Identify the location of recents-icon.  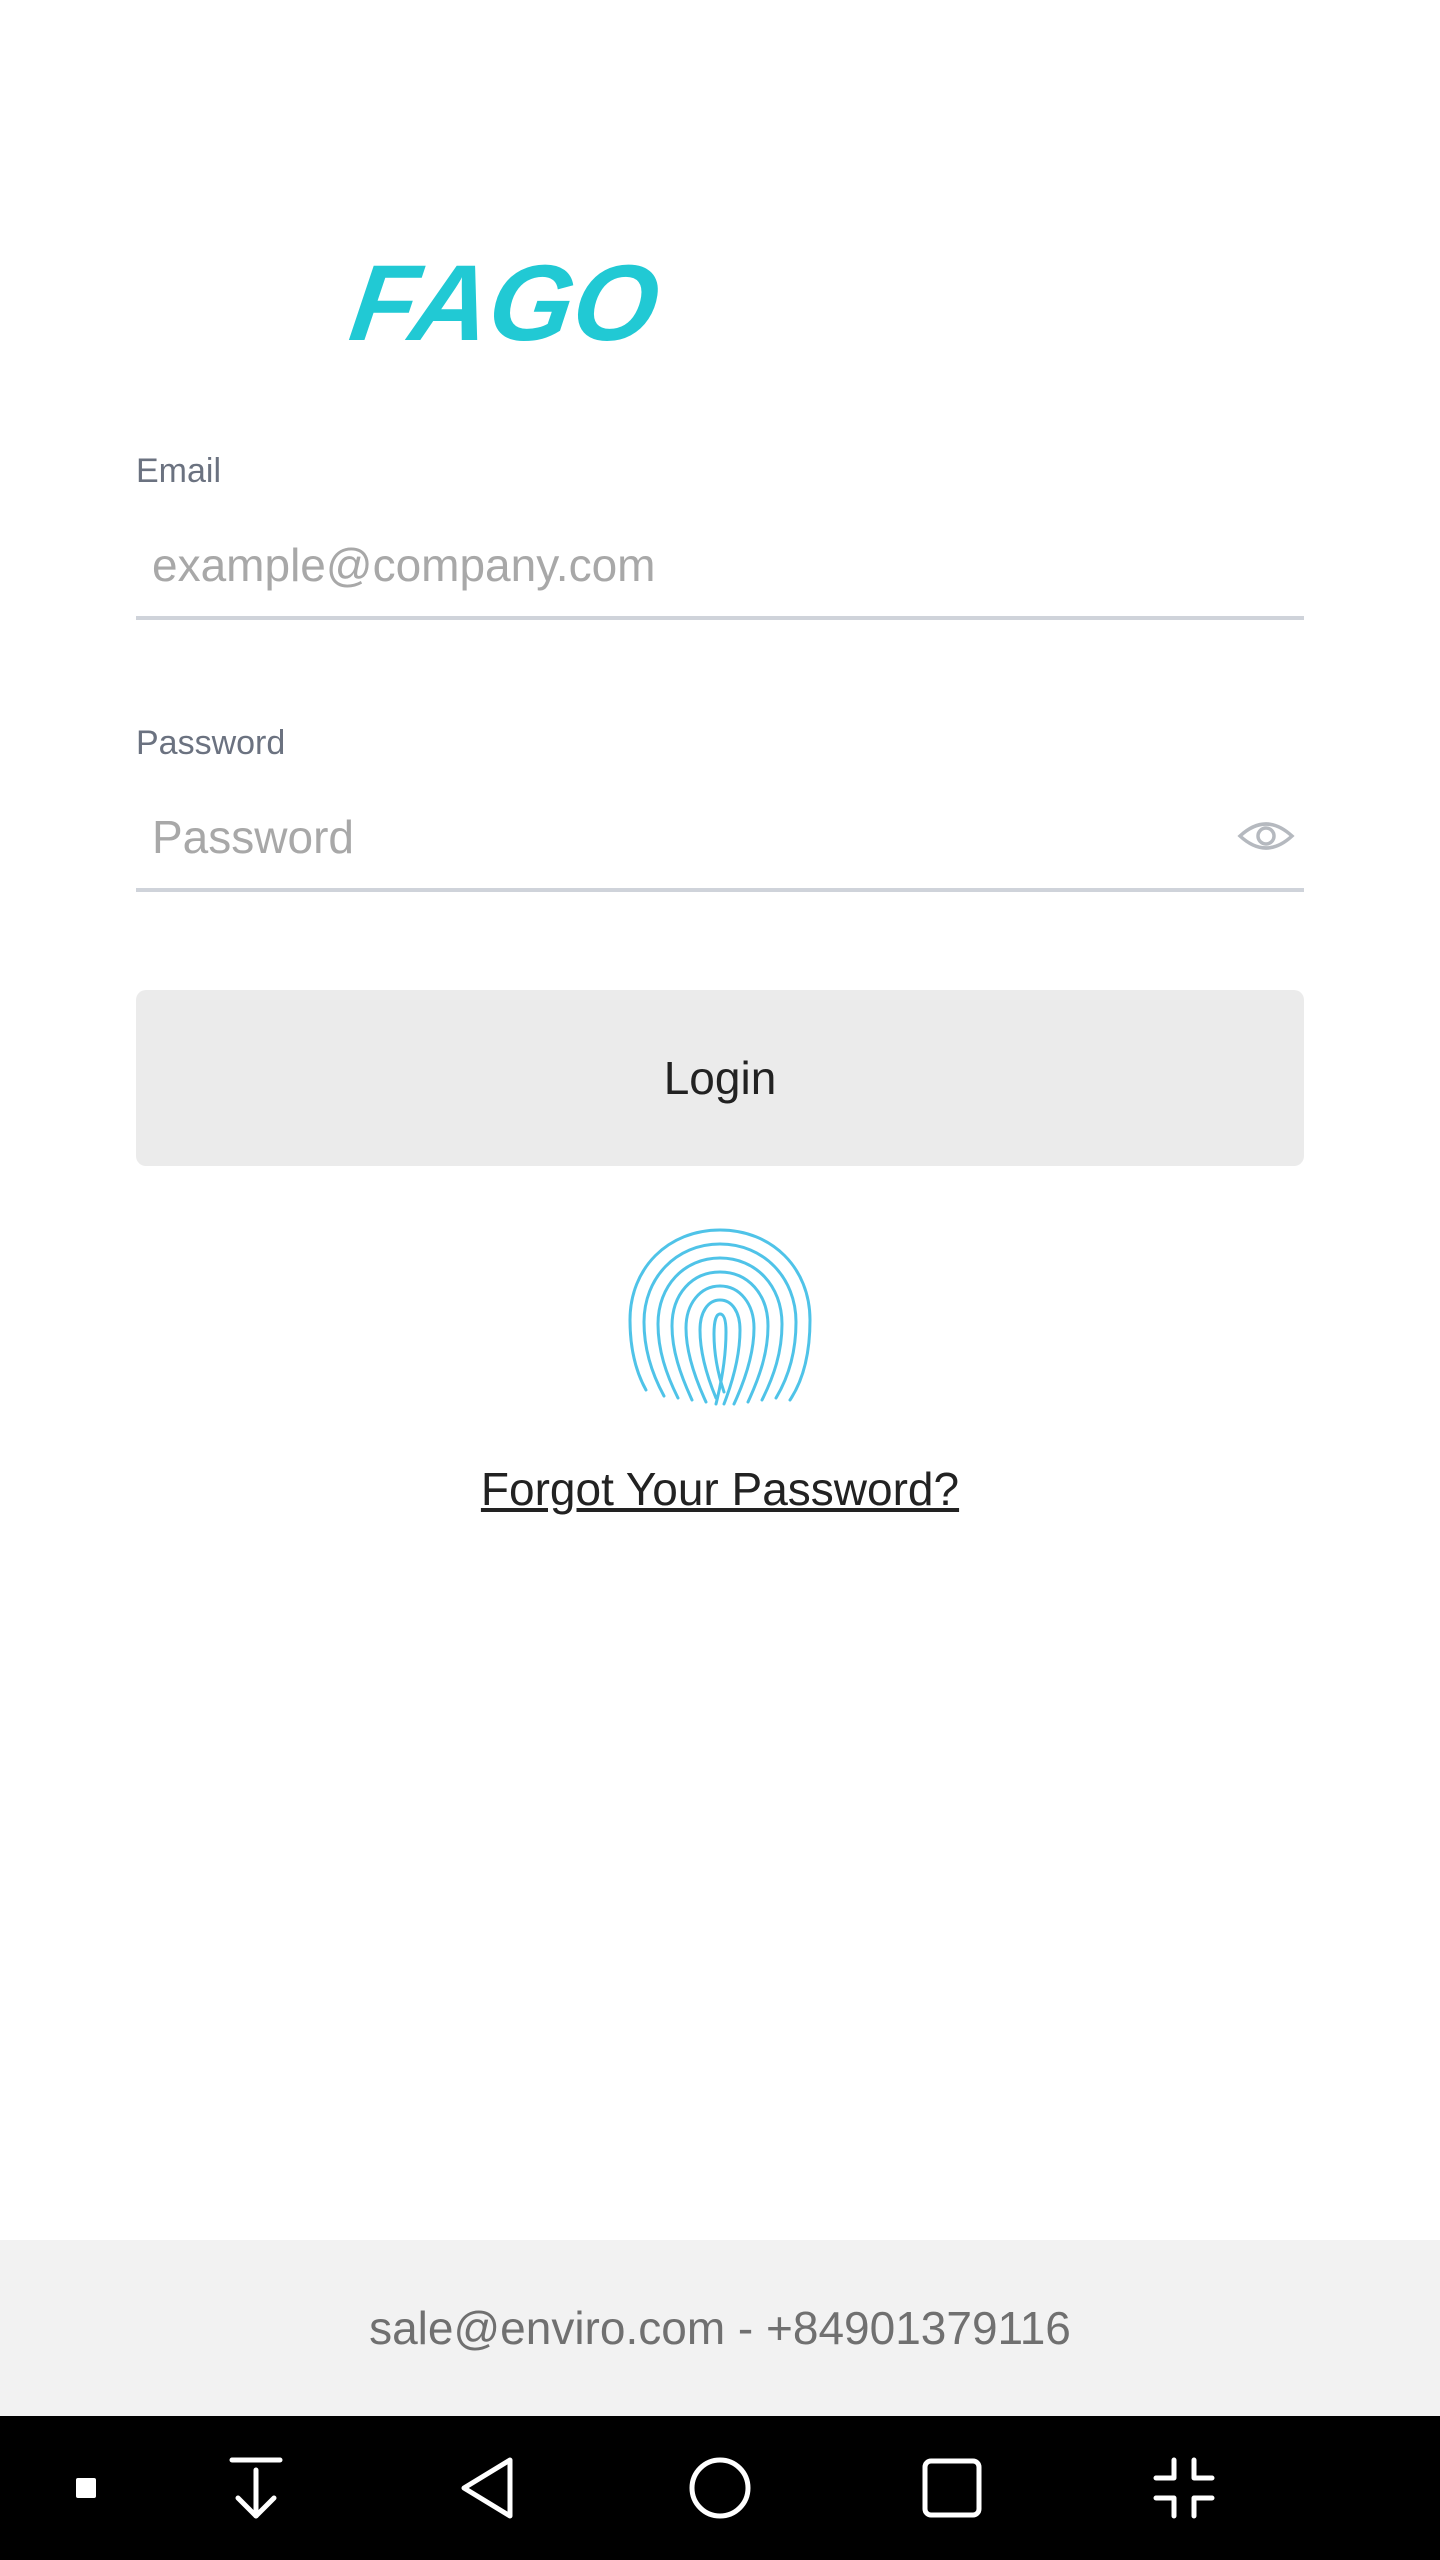
(952, 2488).